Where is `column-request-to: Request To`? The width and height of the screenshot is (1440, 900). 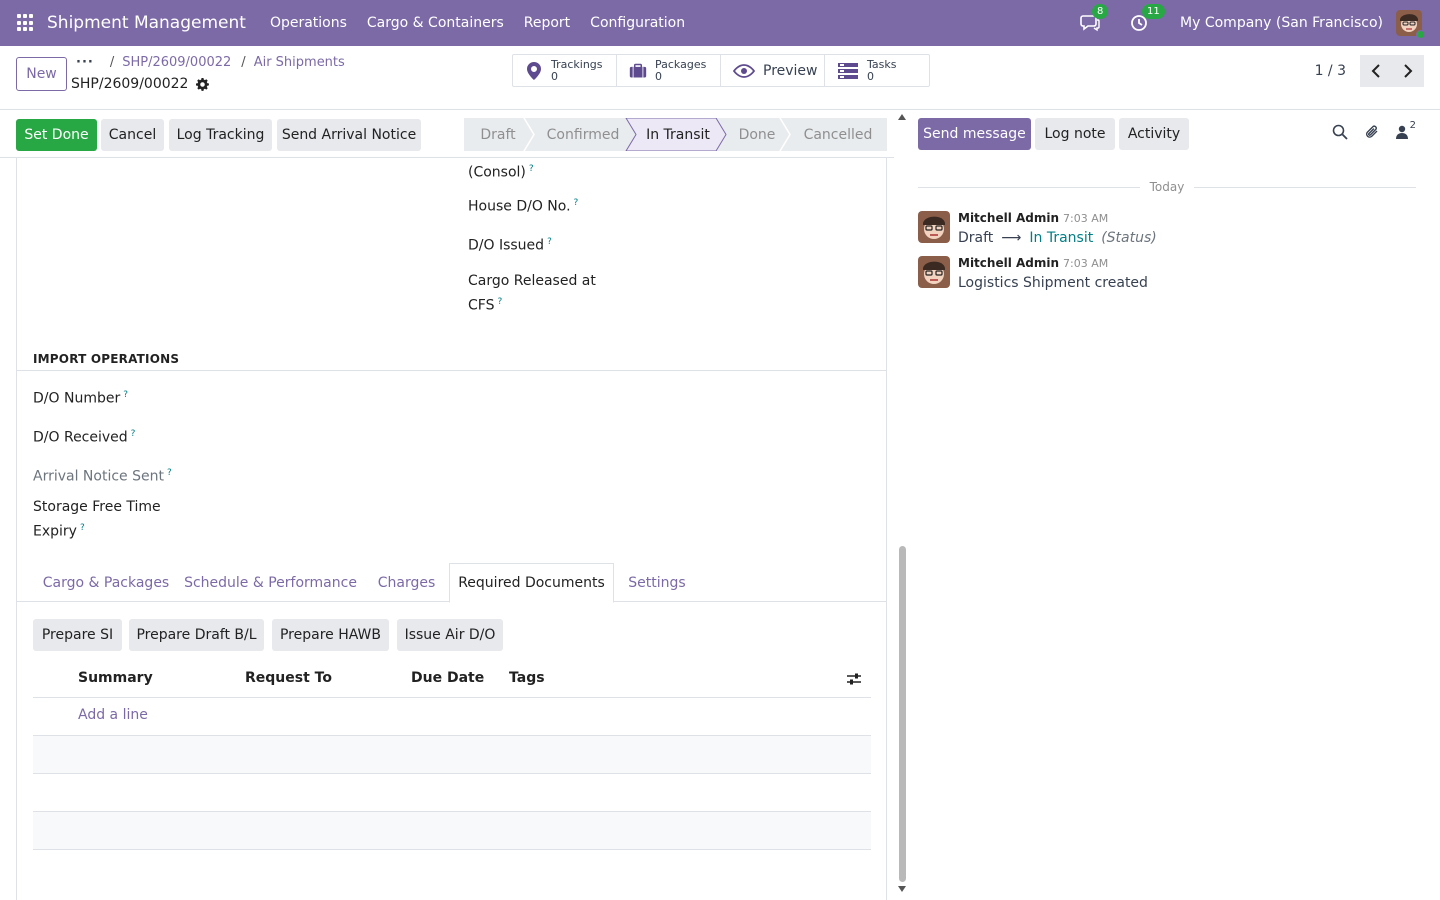
column-request-to: Request To is located at coordinates (288, 678).